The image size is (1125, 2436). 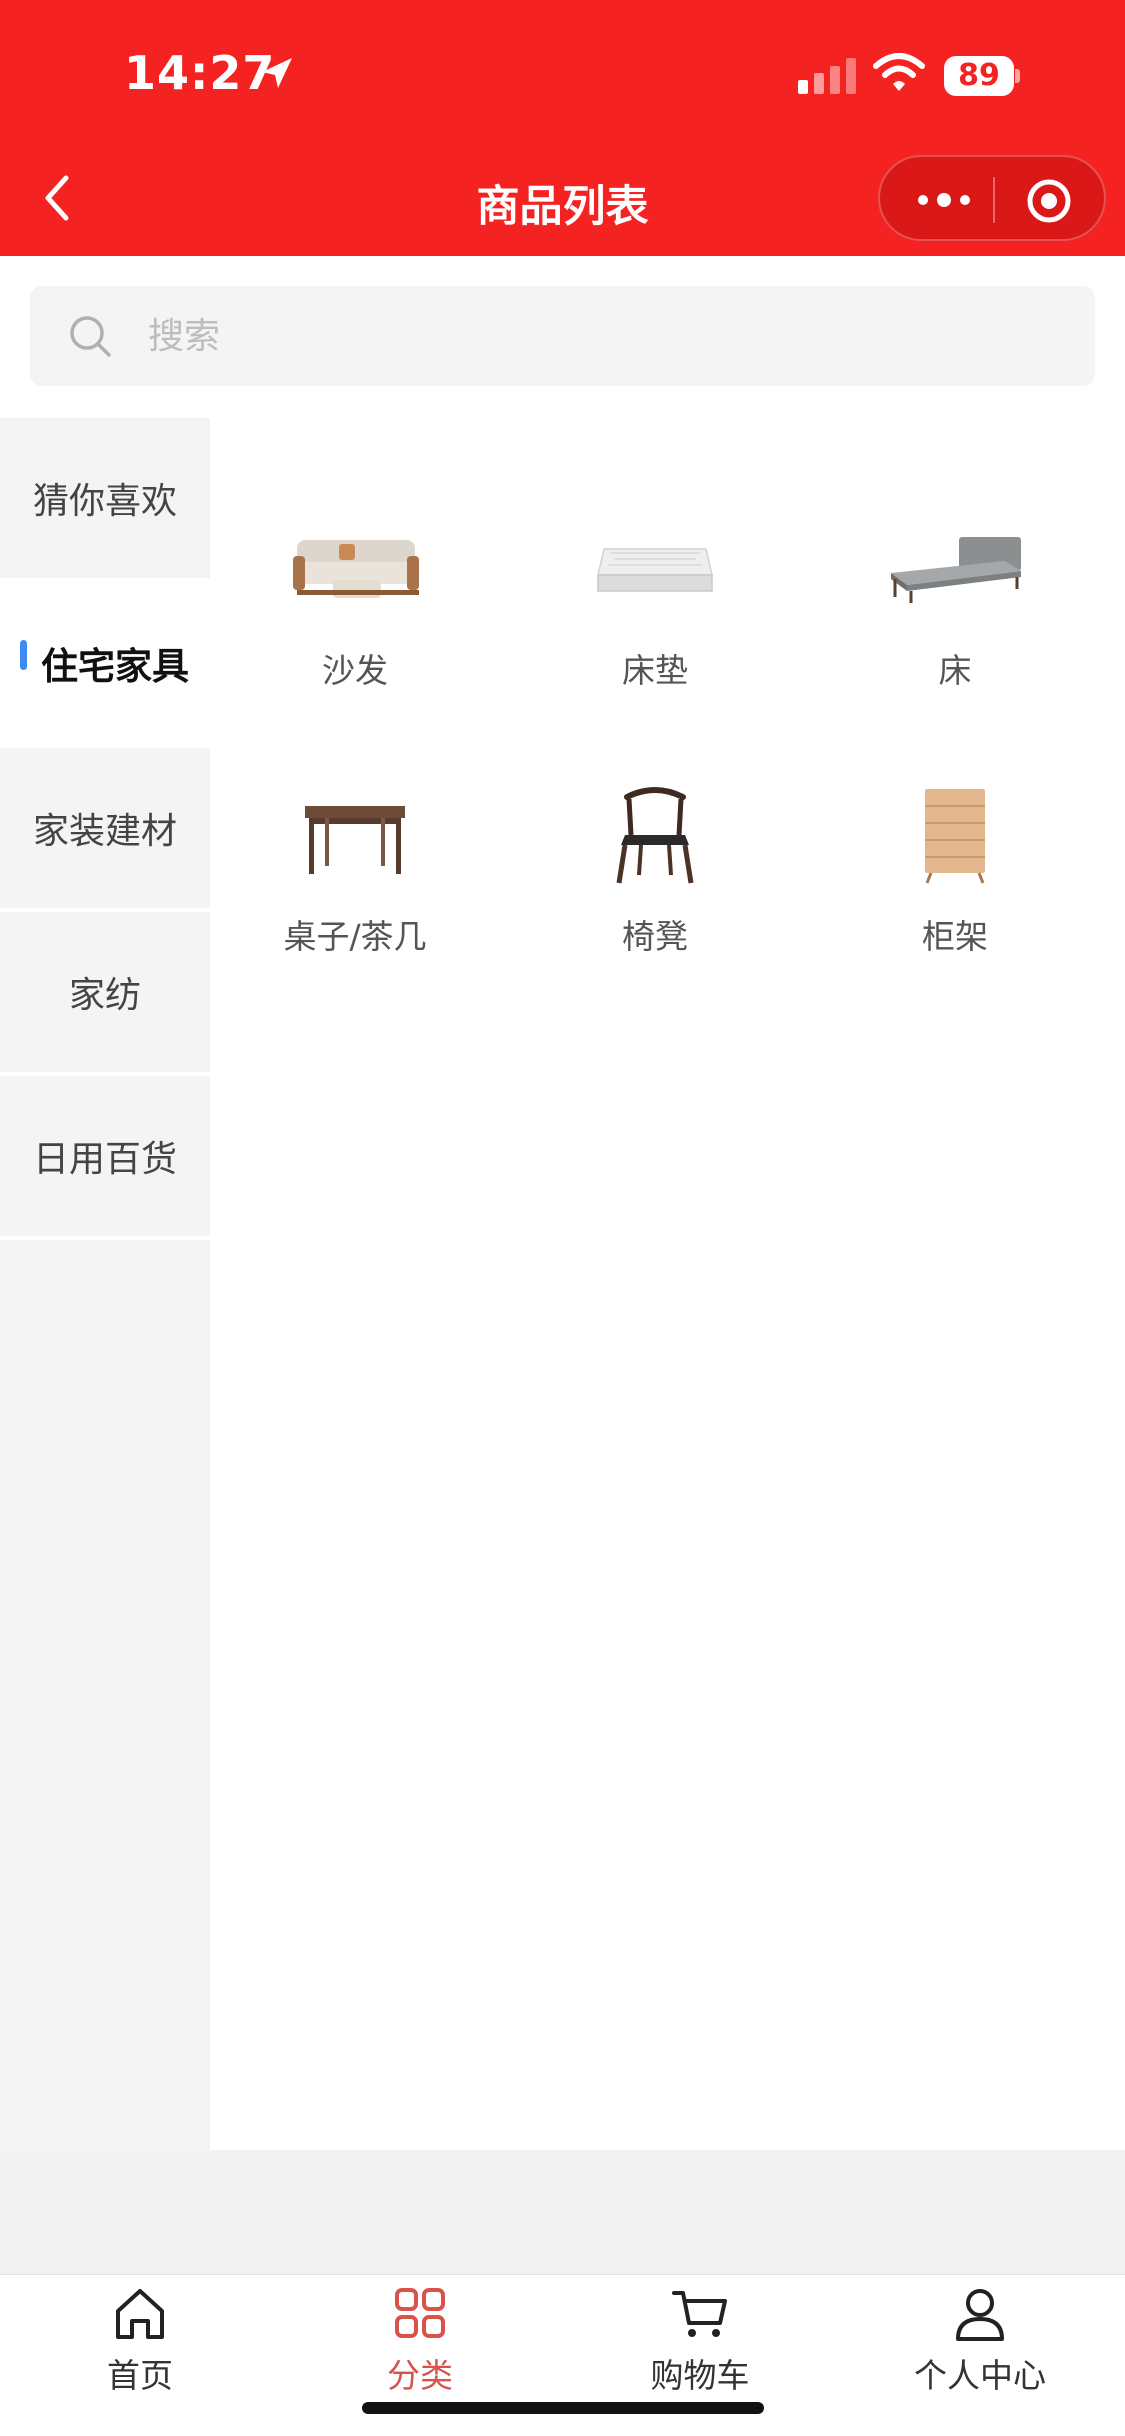 What do you see at coordinates (355, 670) in the screenshot?
I see `product-label: 沙发` at bounding box center [355, 670].